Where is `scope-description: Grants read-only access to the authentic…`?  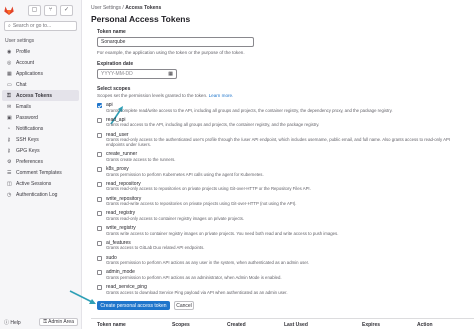 scope-description: Grants read-only access to the authentic… is located at coordinates (278, 142).